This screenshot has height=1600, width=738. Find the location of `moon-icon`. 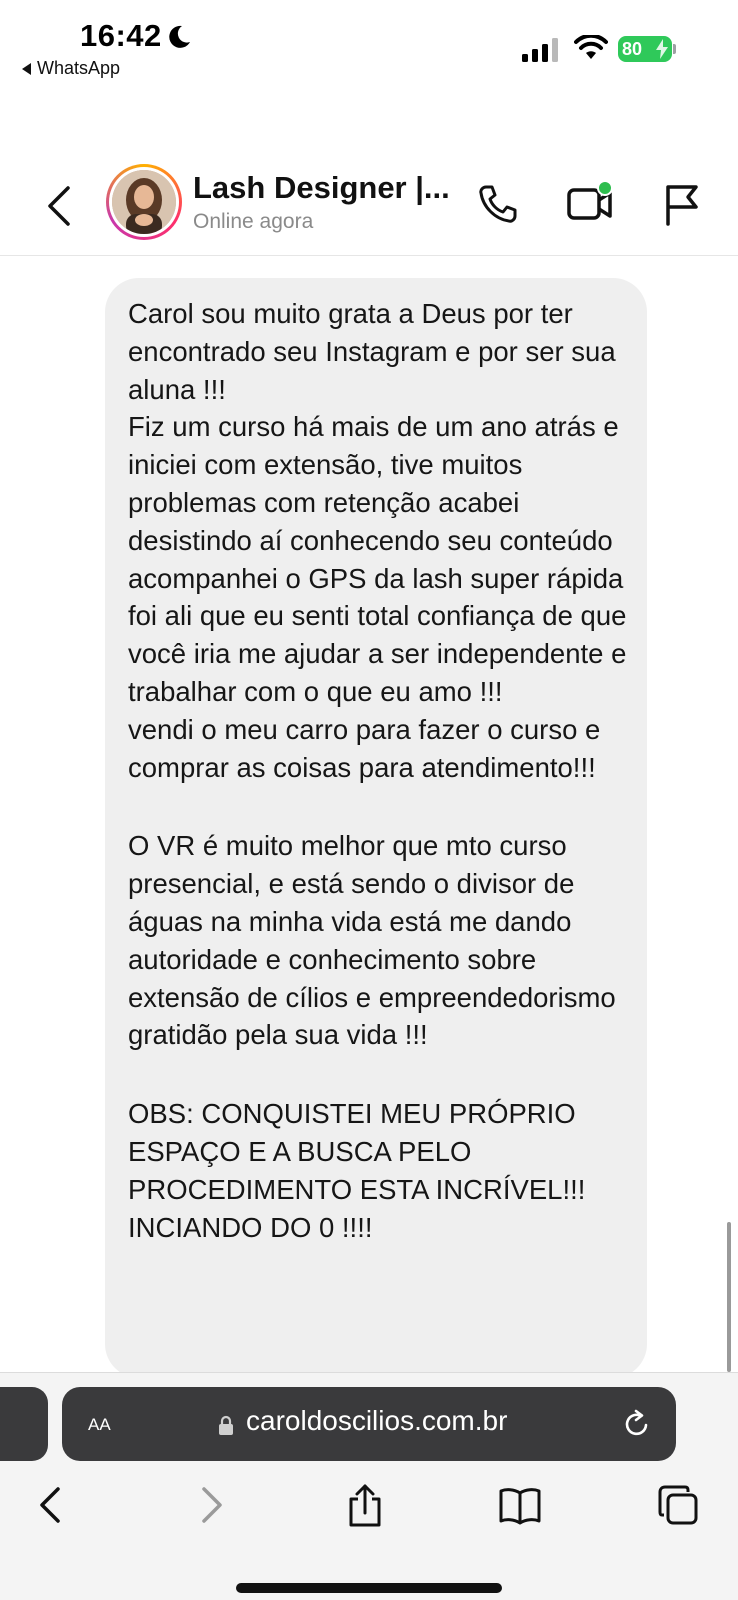

moon-icon is located at coordinates (179, 36).